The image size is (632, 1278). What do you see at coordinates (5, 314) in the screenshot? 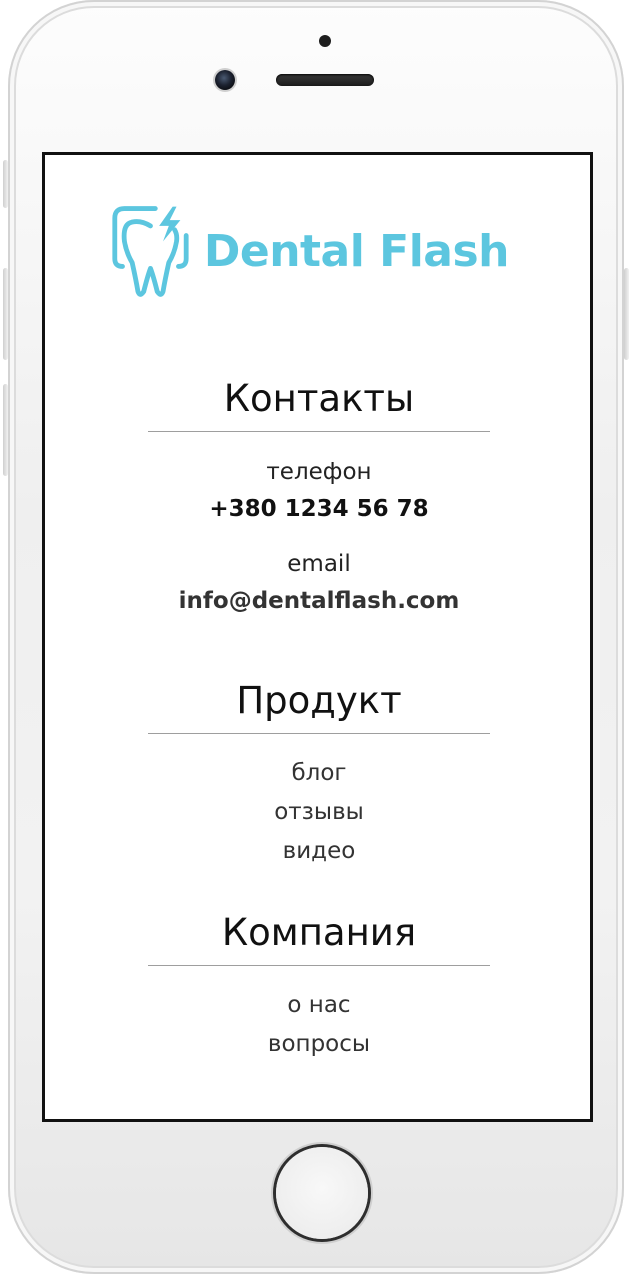
I see `volume-up-button` at bounding box center [5, 314].